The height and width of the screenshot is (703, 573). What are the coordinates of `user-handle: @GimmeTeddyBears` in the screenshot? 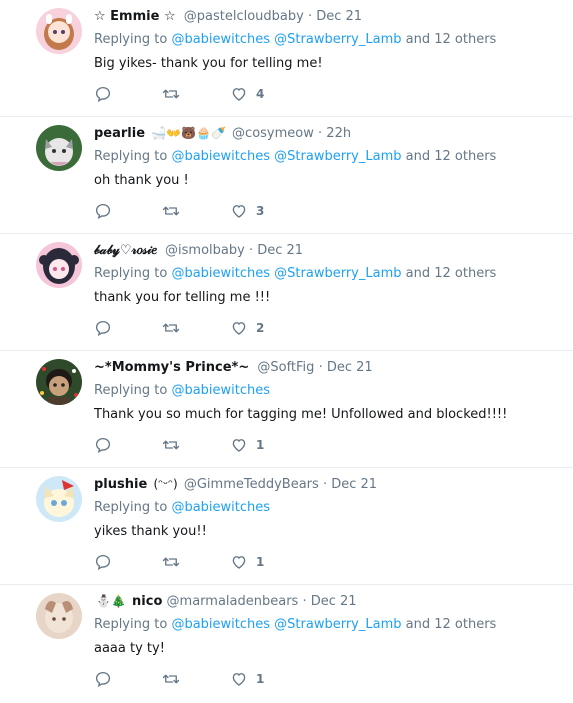 It's located at (251, 484).